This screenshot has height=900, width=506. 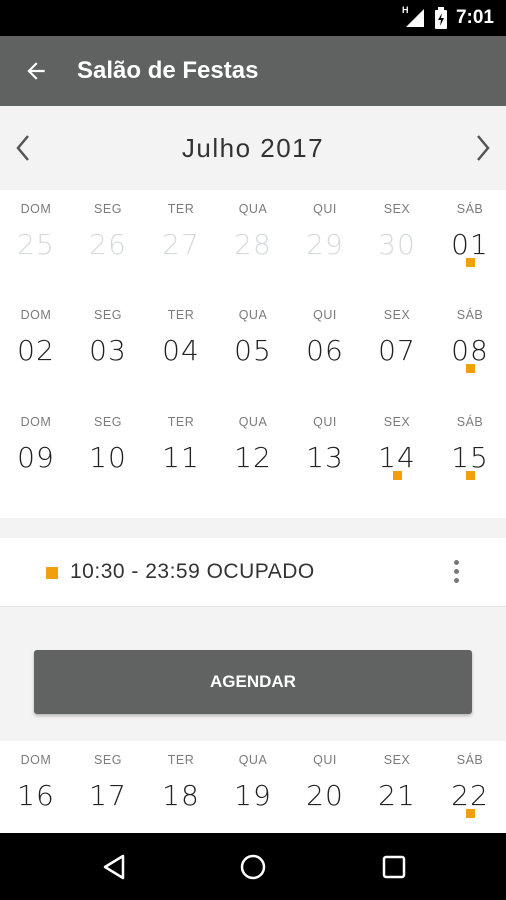 What do you see at coordinates (181, 795) in the screenshot?
I see `day-number: 18` at bounding box center [181, 795].